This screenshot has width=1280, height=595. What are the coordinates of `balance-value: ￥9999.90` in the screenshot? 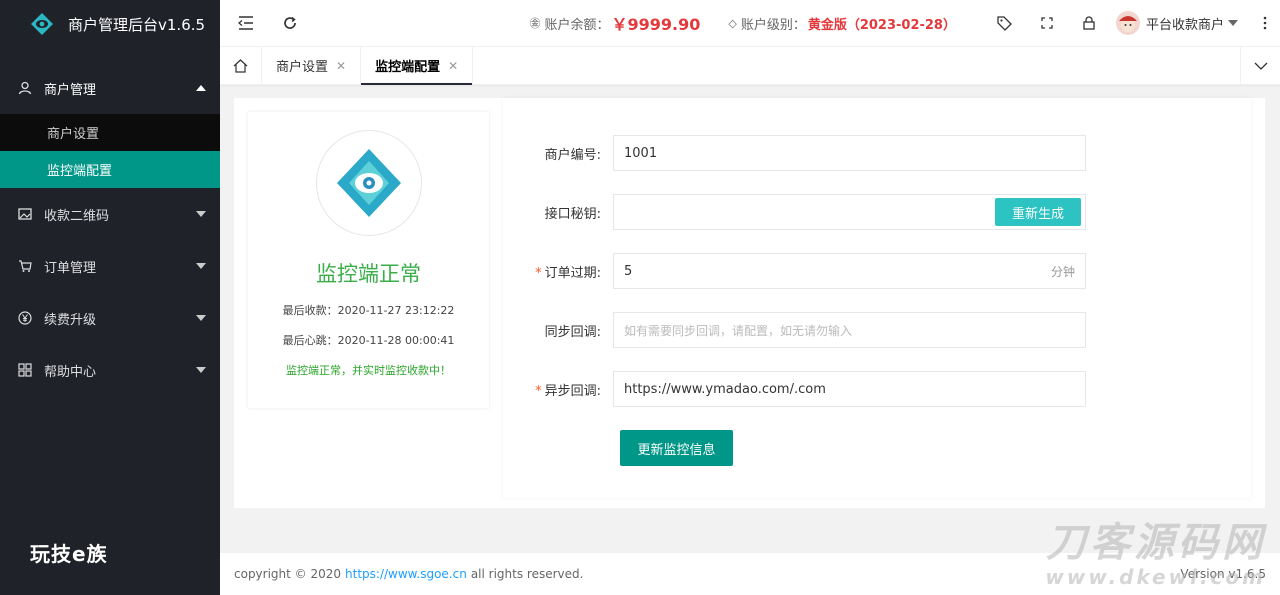 It's located at (656, 24).